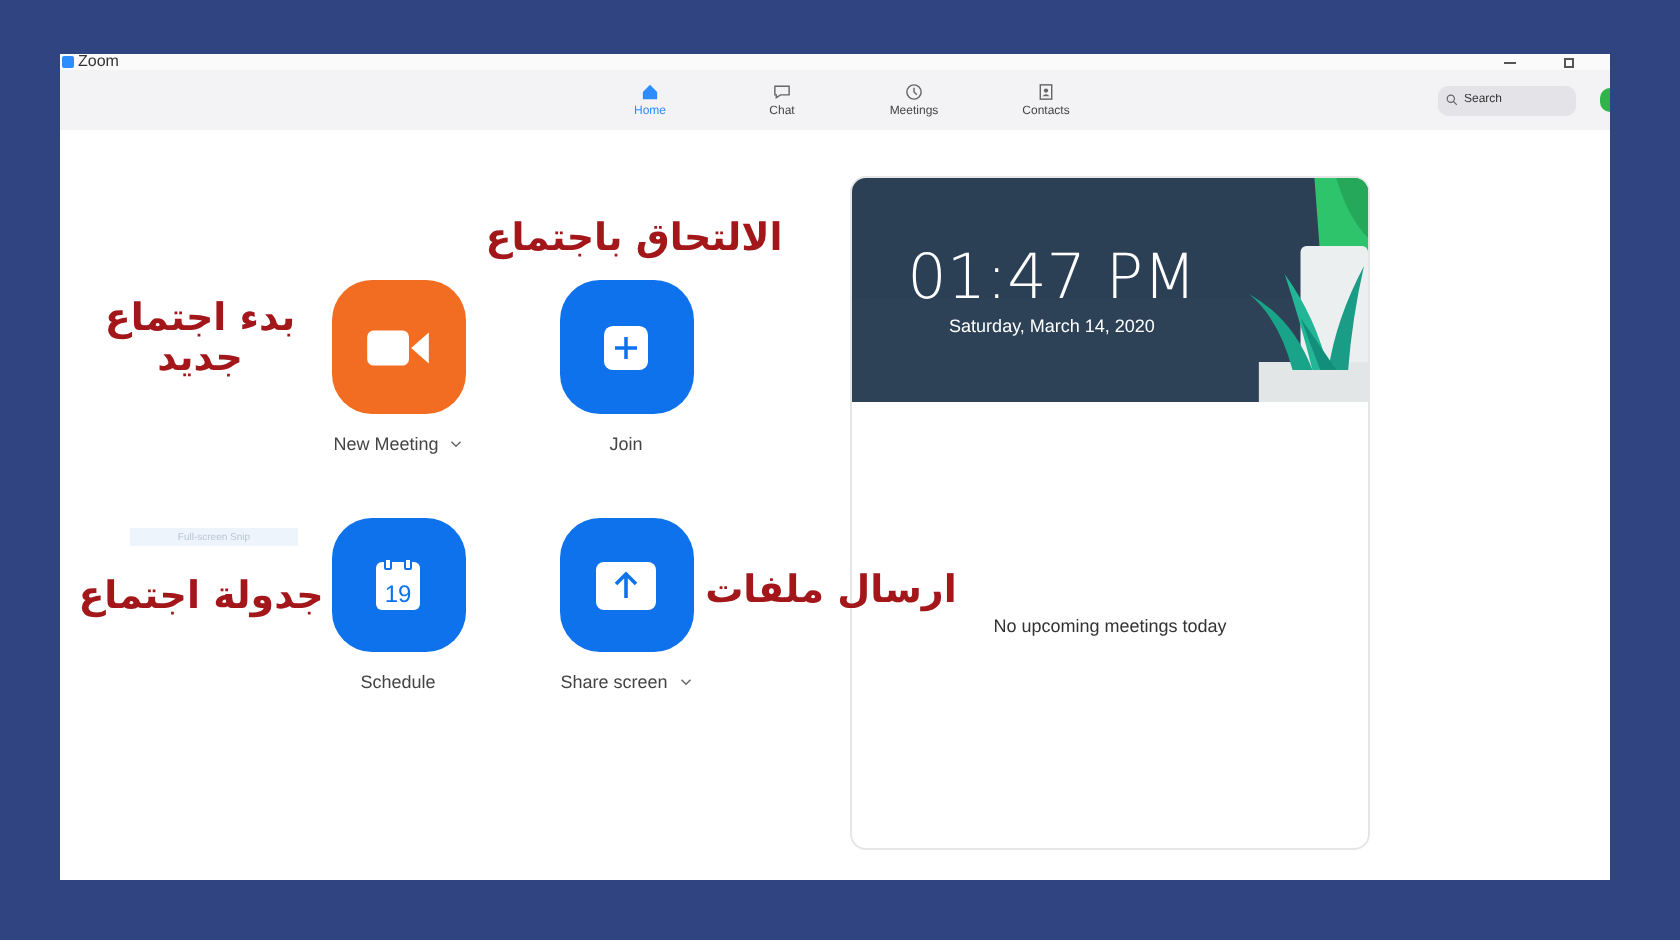  I want to click on annotation-label: جدولة اجتماع, so click(201, 596).